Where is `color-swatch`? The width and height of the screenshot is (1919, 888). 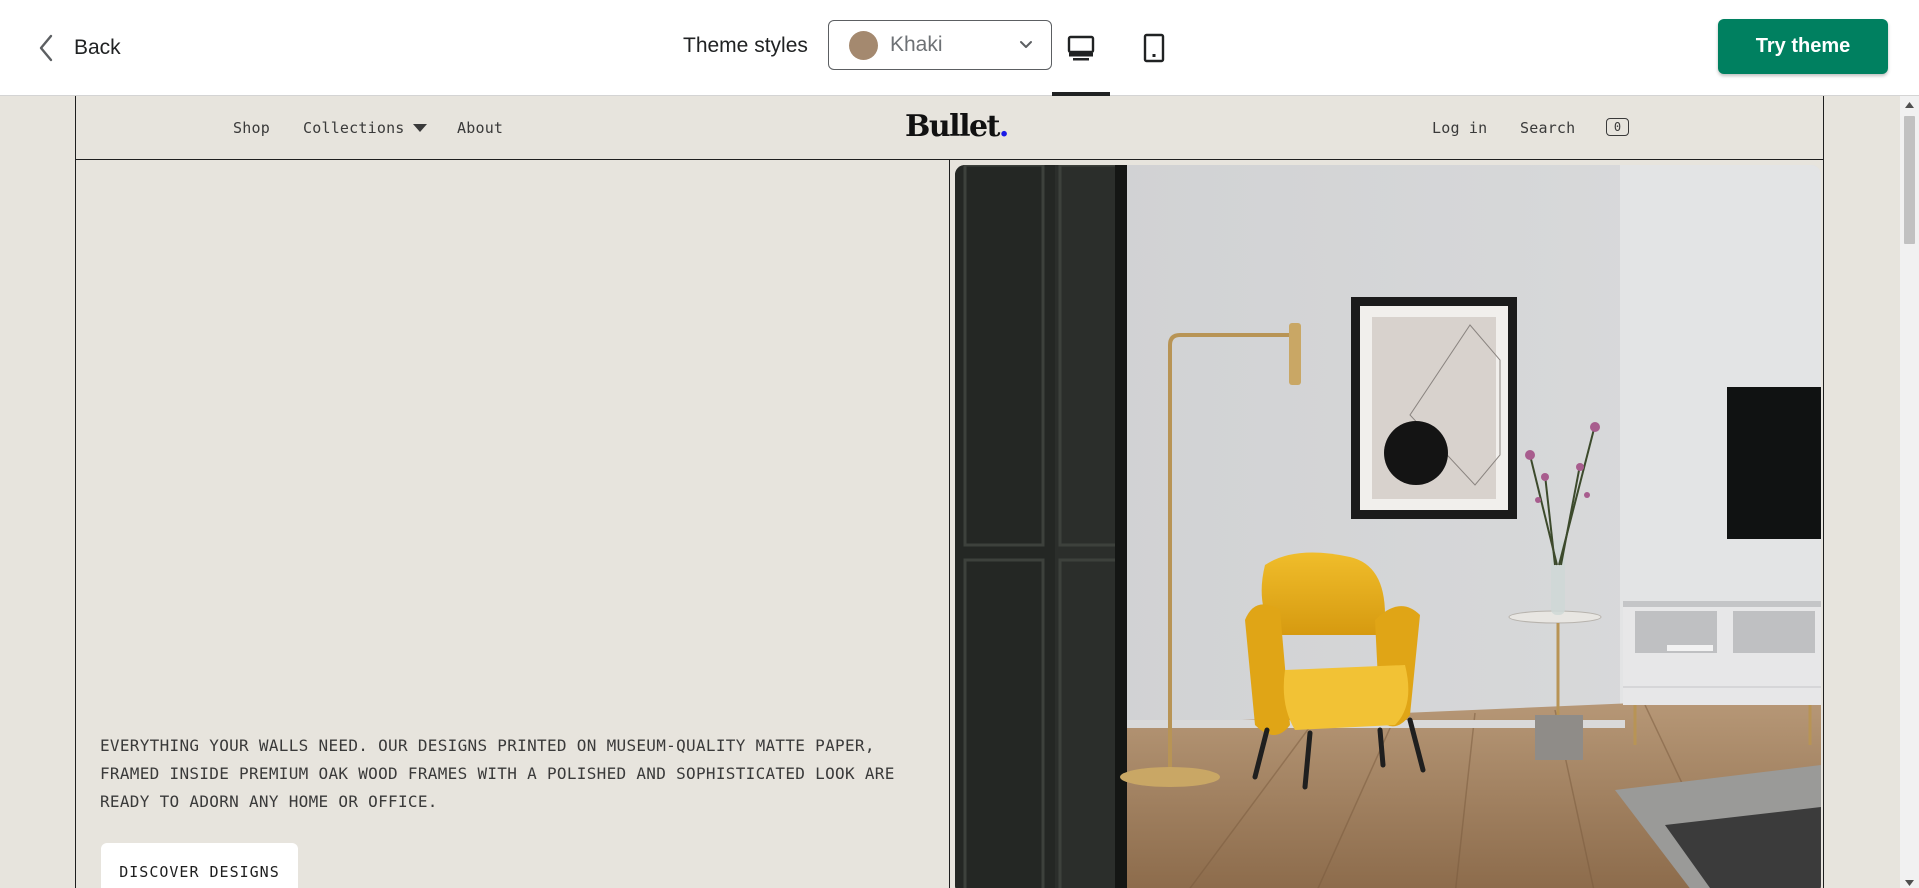 color-swatch is located at coordinates (863, 45).